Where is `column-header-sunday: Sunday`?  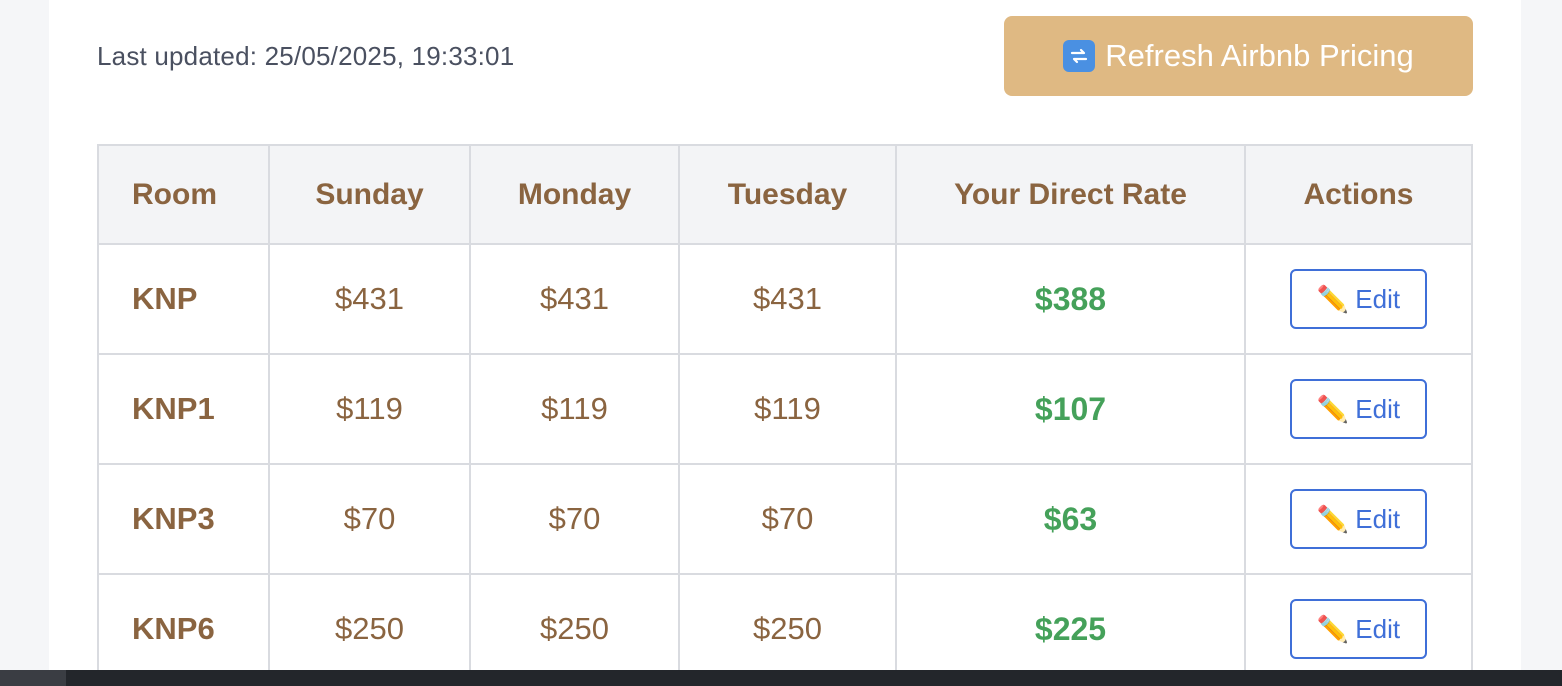 column-header-sunday: Sunday is located at coordinates (369, 194).